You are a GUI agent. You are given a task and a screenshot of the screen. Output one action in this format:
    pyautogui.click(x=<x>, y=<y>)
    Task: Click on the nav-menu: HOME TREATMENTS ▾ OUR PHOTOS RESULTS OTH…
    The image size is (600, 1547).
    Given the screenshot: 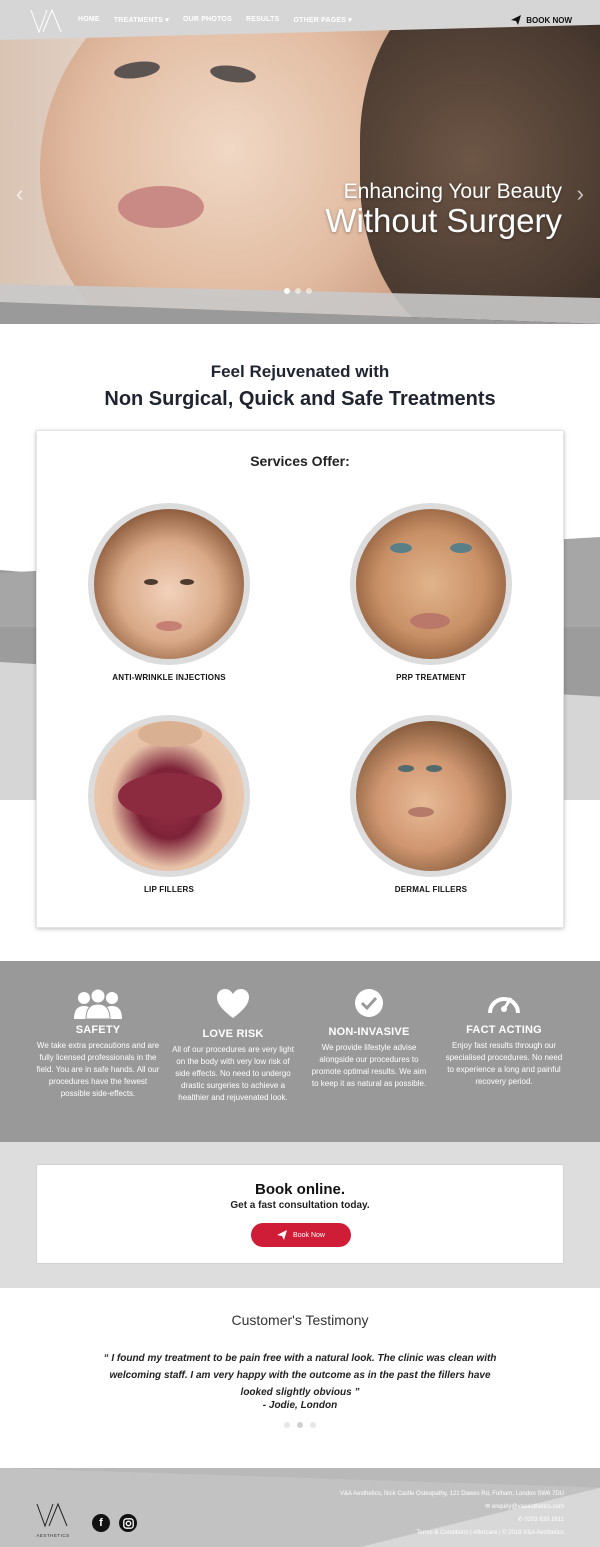 What is the action you would take?
    pyautogui.click(x=215, y=20)
    